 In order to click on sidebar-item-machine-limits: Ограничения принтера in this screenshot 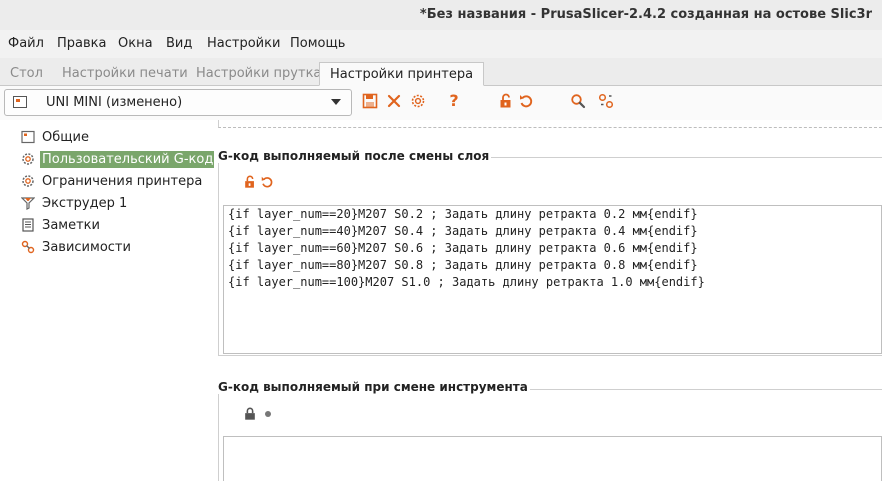, I will do `click(112, 181)`.